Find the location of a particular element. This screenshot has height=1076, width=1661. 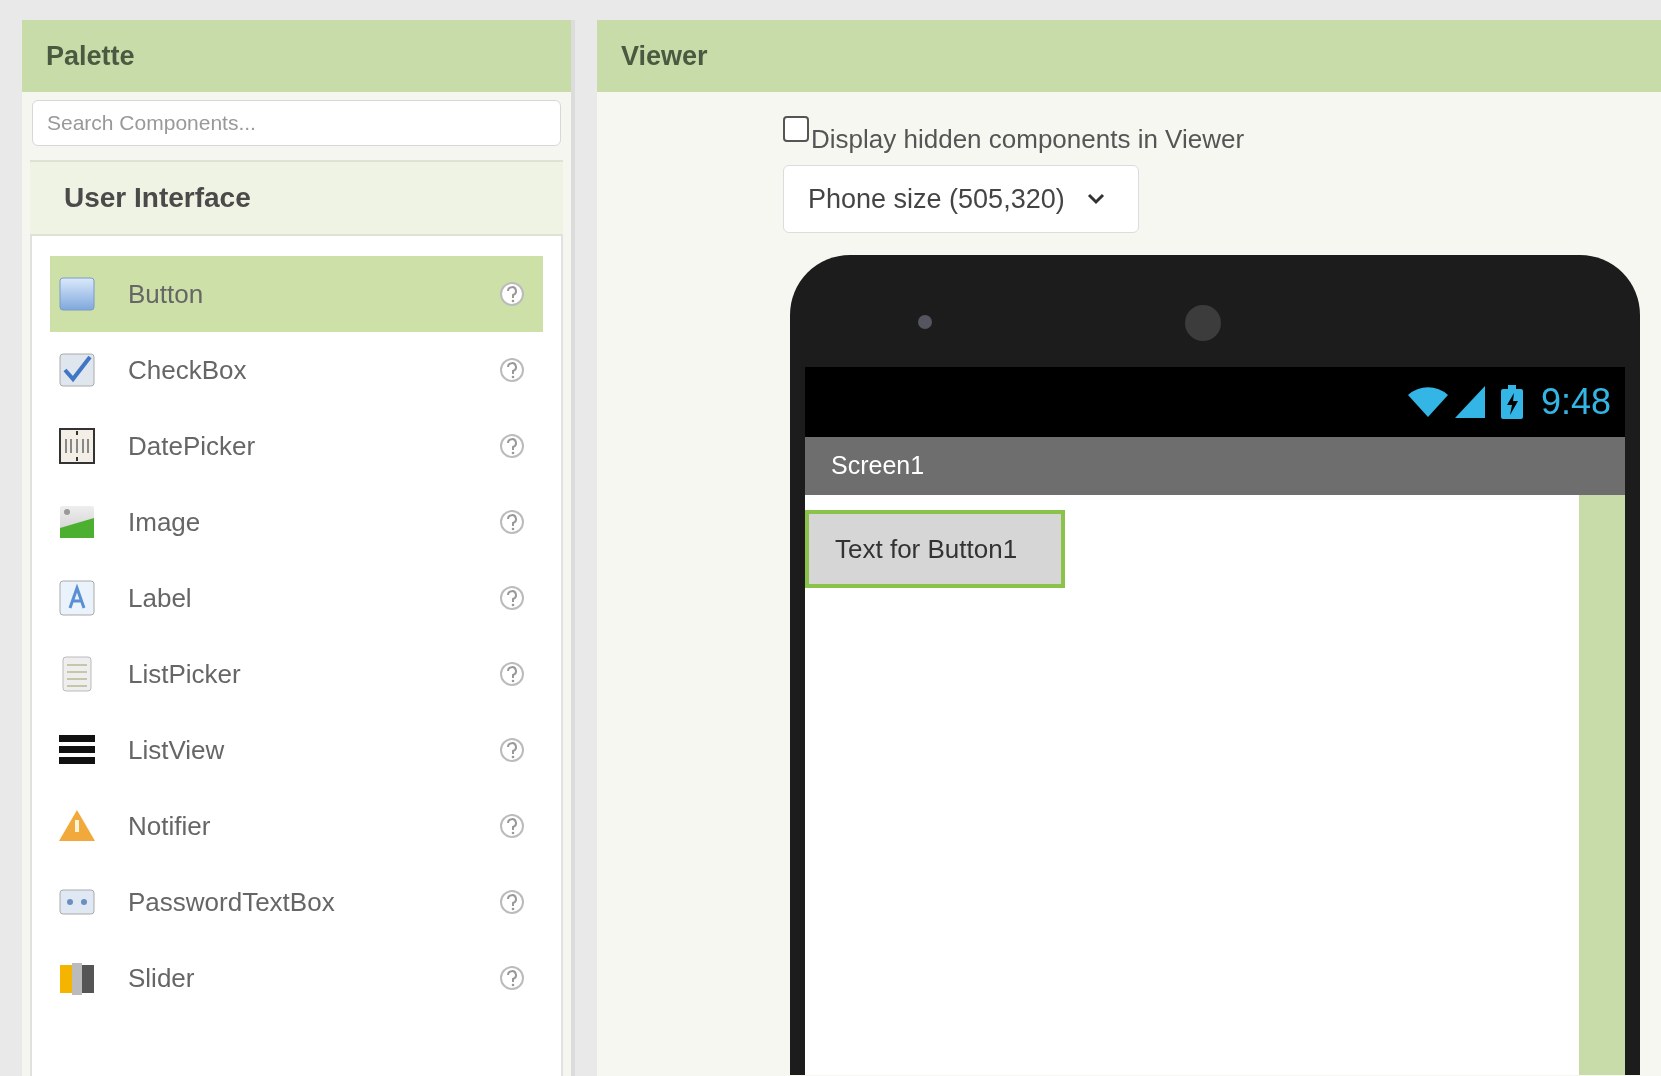

palette-item: Button is located at coordinates (296, 294).